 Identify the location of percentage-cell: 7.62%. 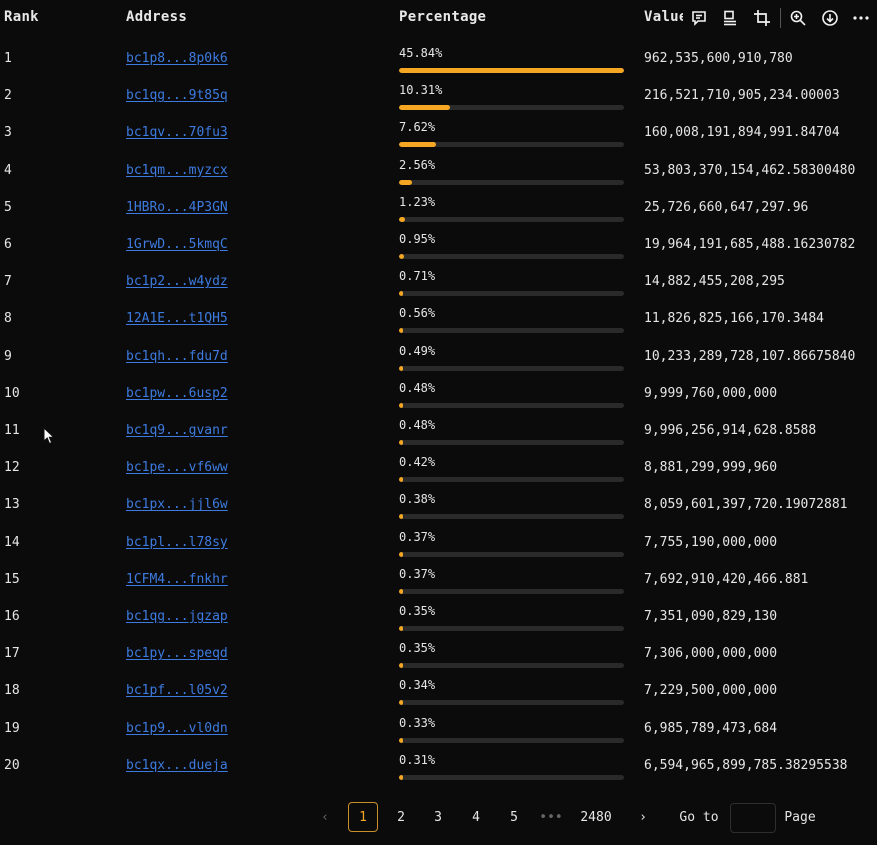
(417, 127).